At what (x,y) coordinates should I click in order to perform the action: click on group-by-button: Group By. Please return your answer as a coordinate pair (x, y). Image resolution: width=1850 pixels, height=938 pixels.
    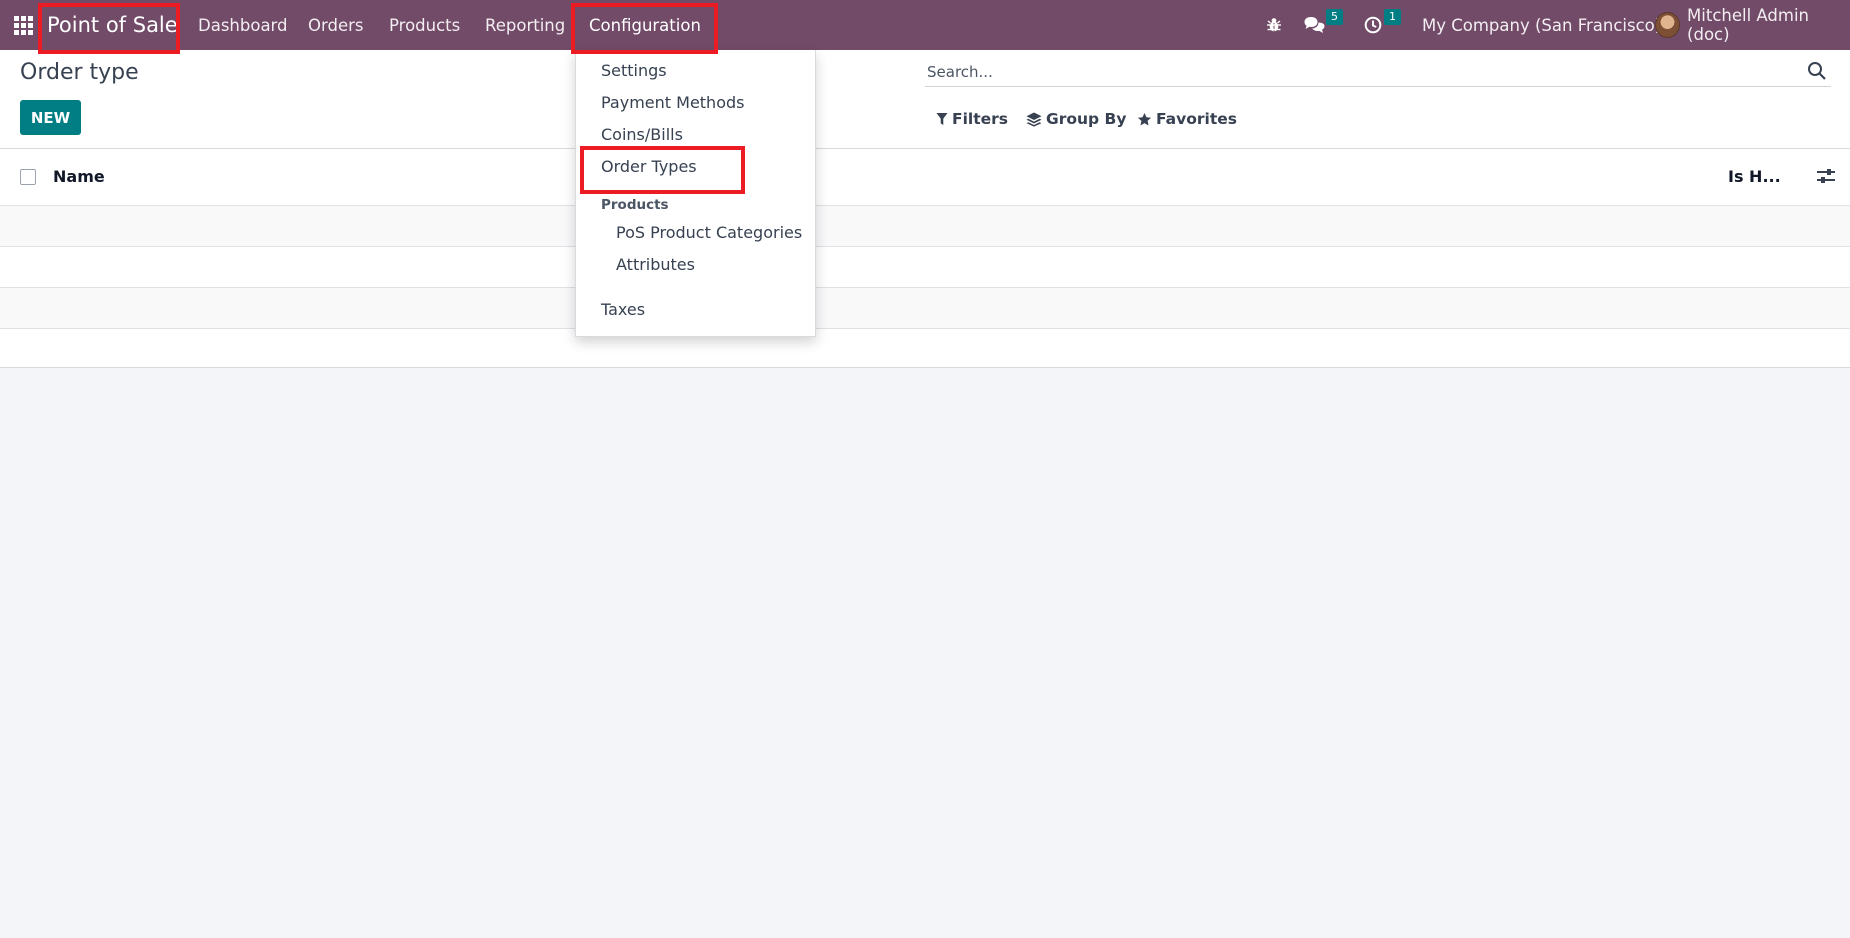
    Looking at the image, I should click on (1076, 119).